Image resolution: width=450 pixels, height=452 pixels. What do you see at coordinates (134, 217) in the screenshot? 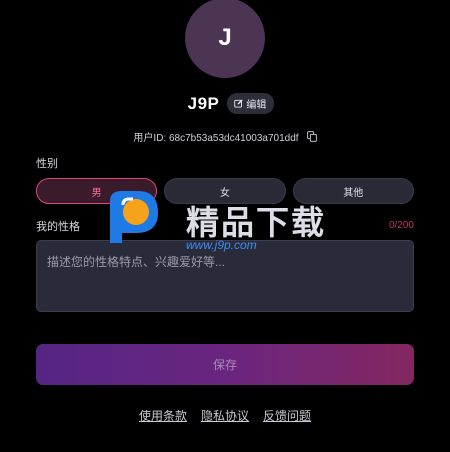
I see `watermark-logo-icon` at bounding box center [134, 217].